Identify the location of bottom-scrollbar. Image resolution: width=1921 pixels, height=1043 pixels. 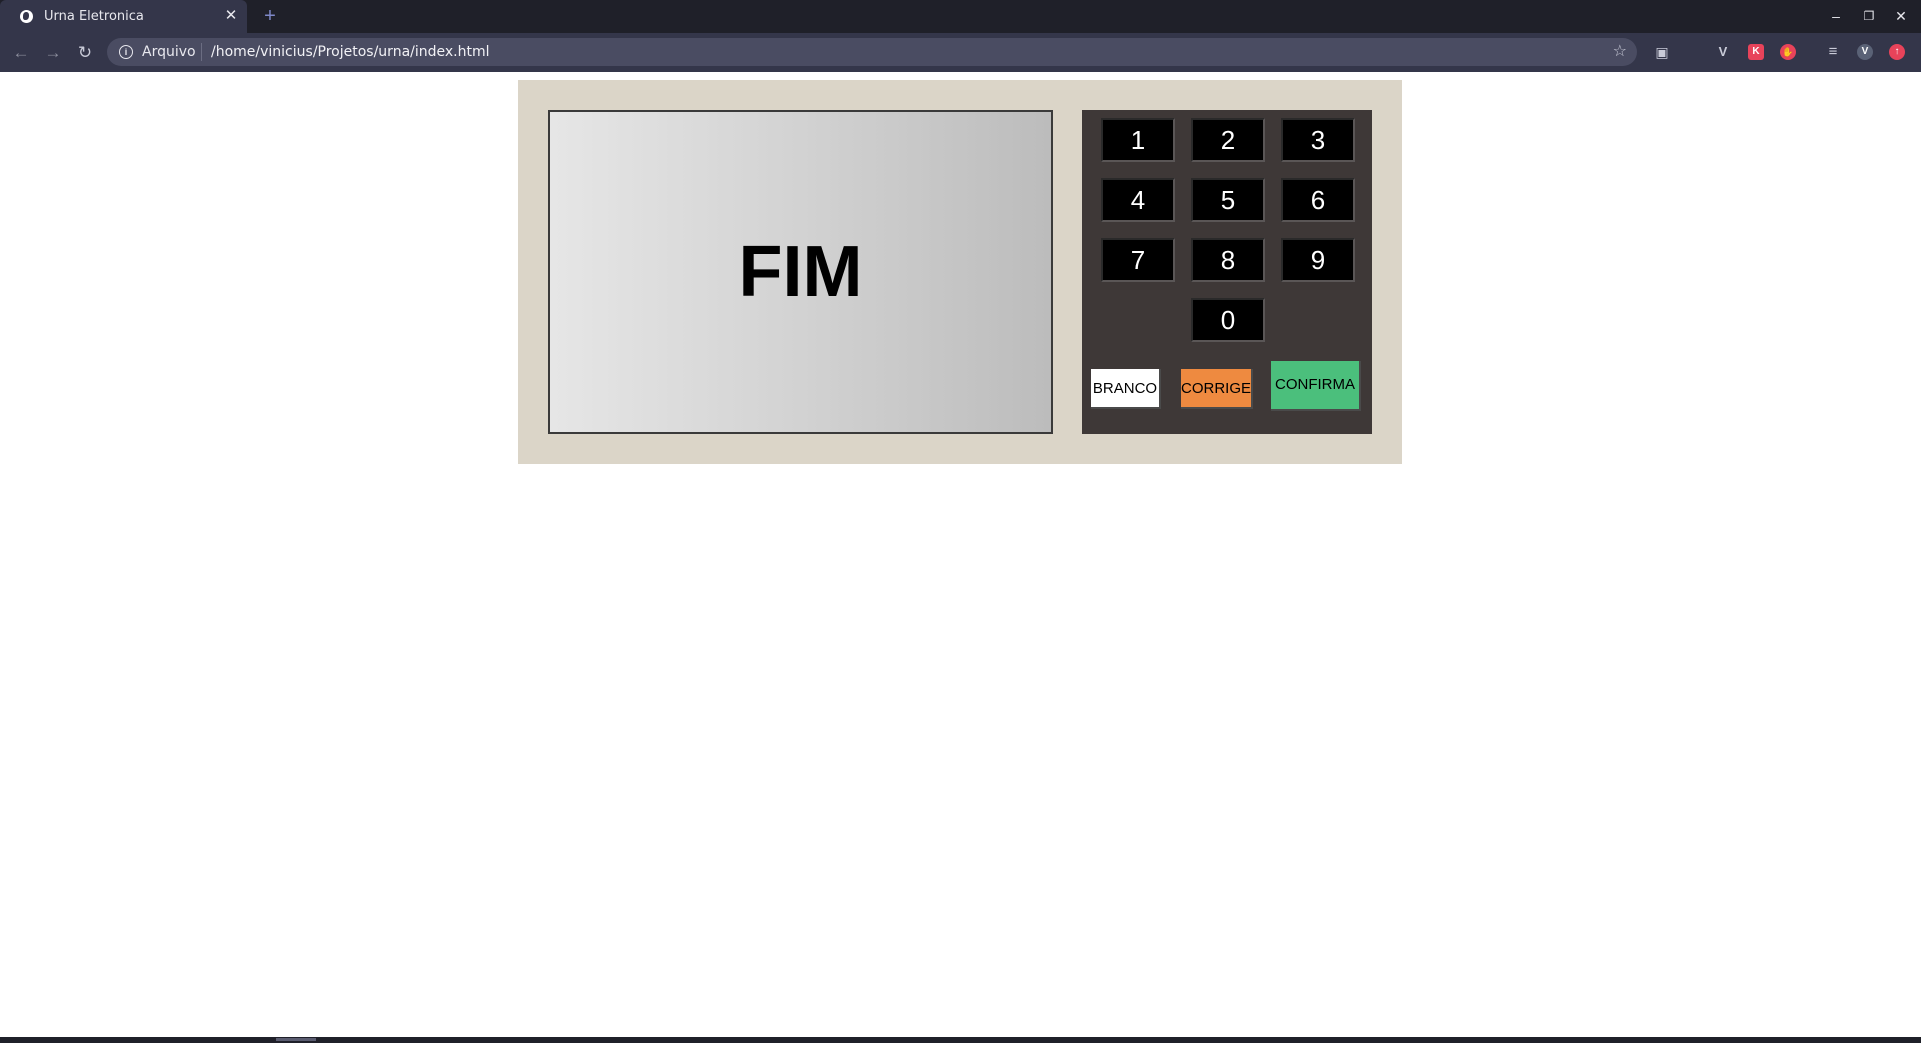
(960, 1040).